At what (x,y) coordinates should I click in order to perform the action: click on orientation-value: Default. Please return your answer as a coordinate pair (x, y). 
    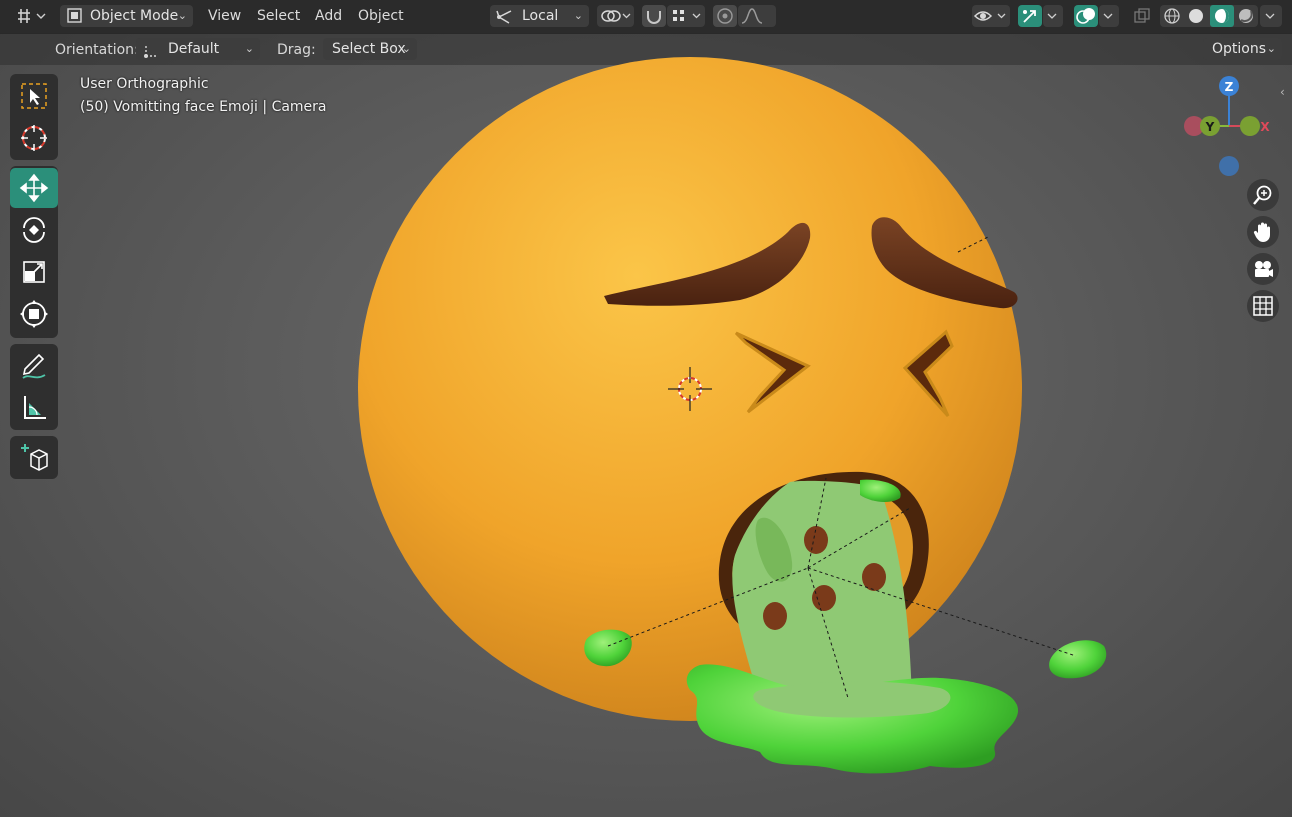
    Looking at the image, I should click on (194, 49).